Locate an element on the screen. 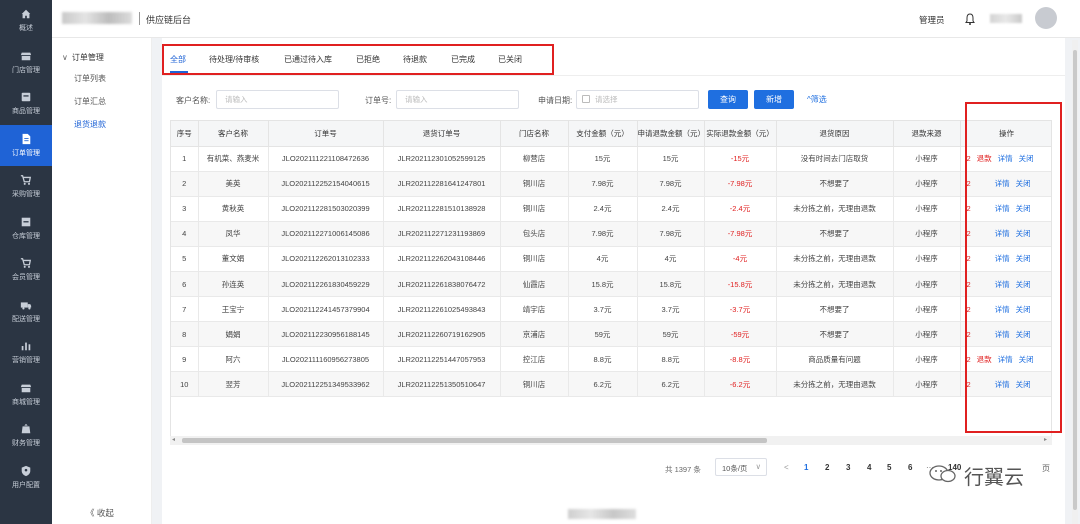 The width and height of the screenshot is (1080, 524). sub-nav-item-order-list: 订单列表 is located at coordinates (90, 78).